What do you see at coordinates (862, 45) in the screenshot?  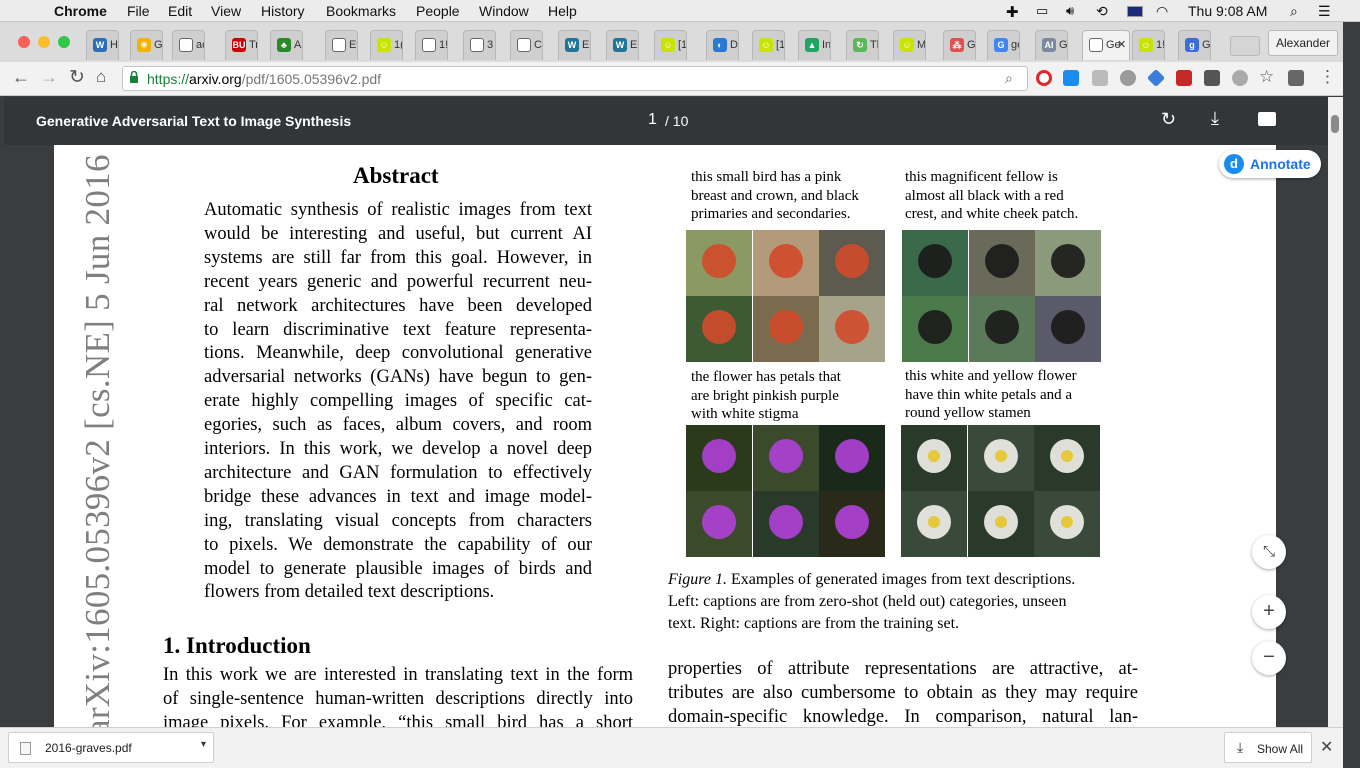 I see `tab-16: ↻ Tl` at bounding box center [862, 45].